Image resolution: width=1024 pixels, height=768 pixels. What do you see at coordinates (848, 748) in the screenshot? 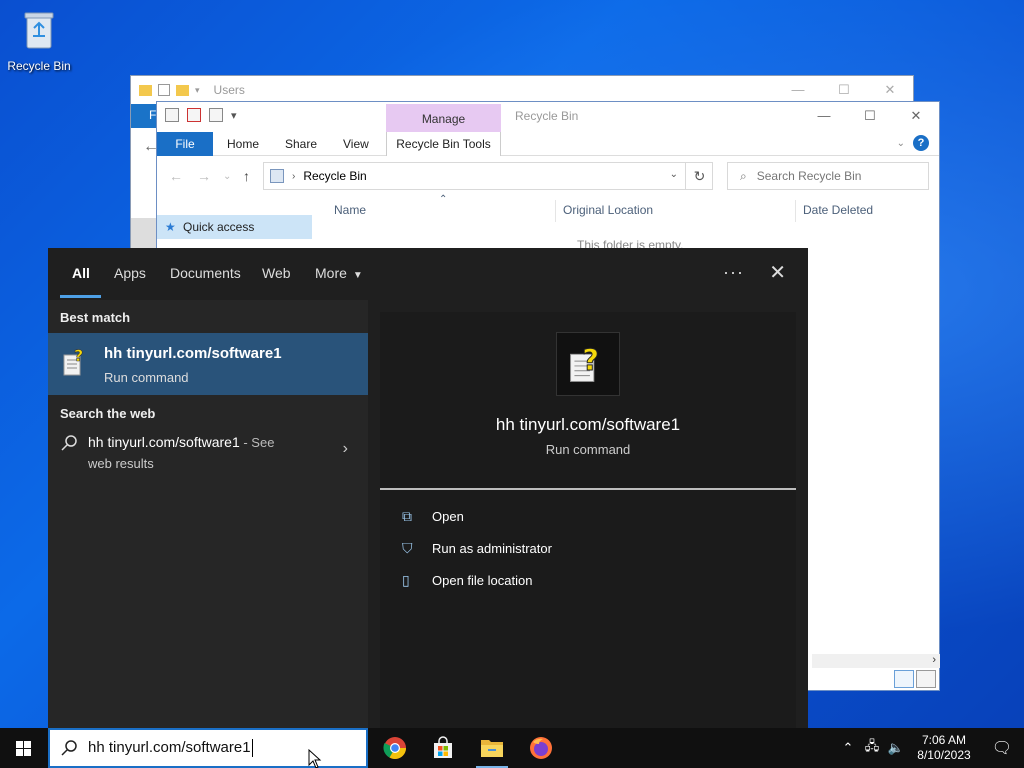
I see `show-hidden-icons-icon: ⌃` at bounding box center [848, 748].